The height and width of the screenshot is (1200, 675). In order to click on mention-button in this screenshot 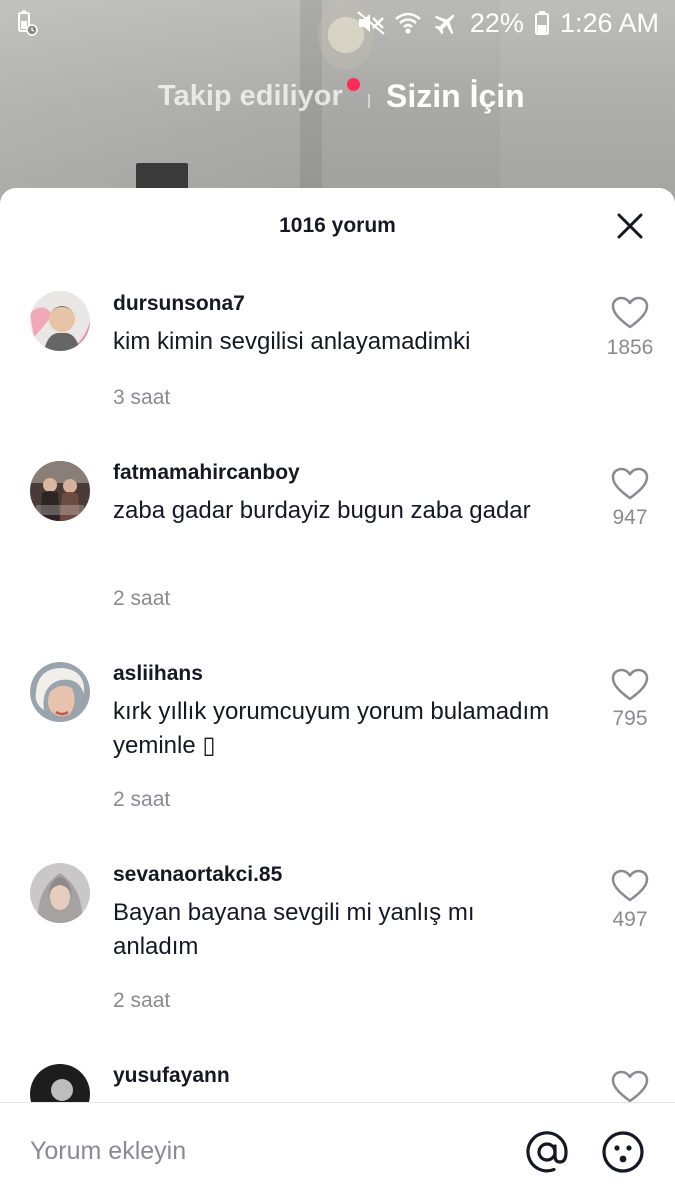, I will do `click(547, 1152)`.